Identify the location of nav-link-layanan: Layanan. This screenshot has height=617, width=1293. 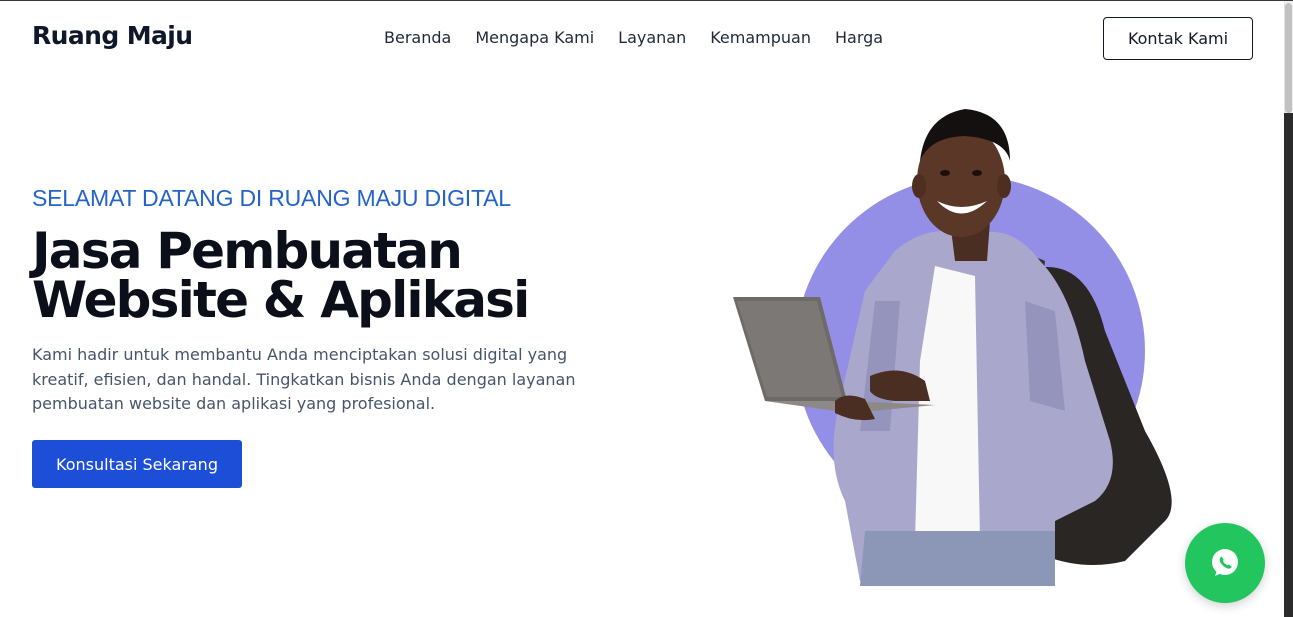
(652, 37).